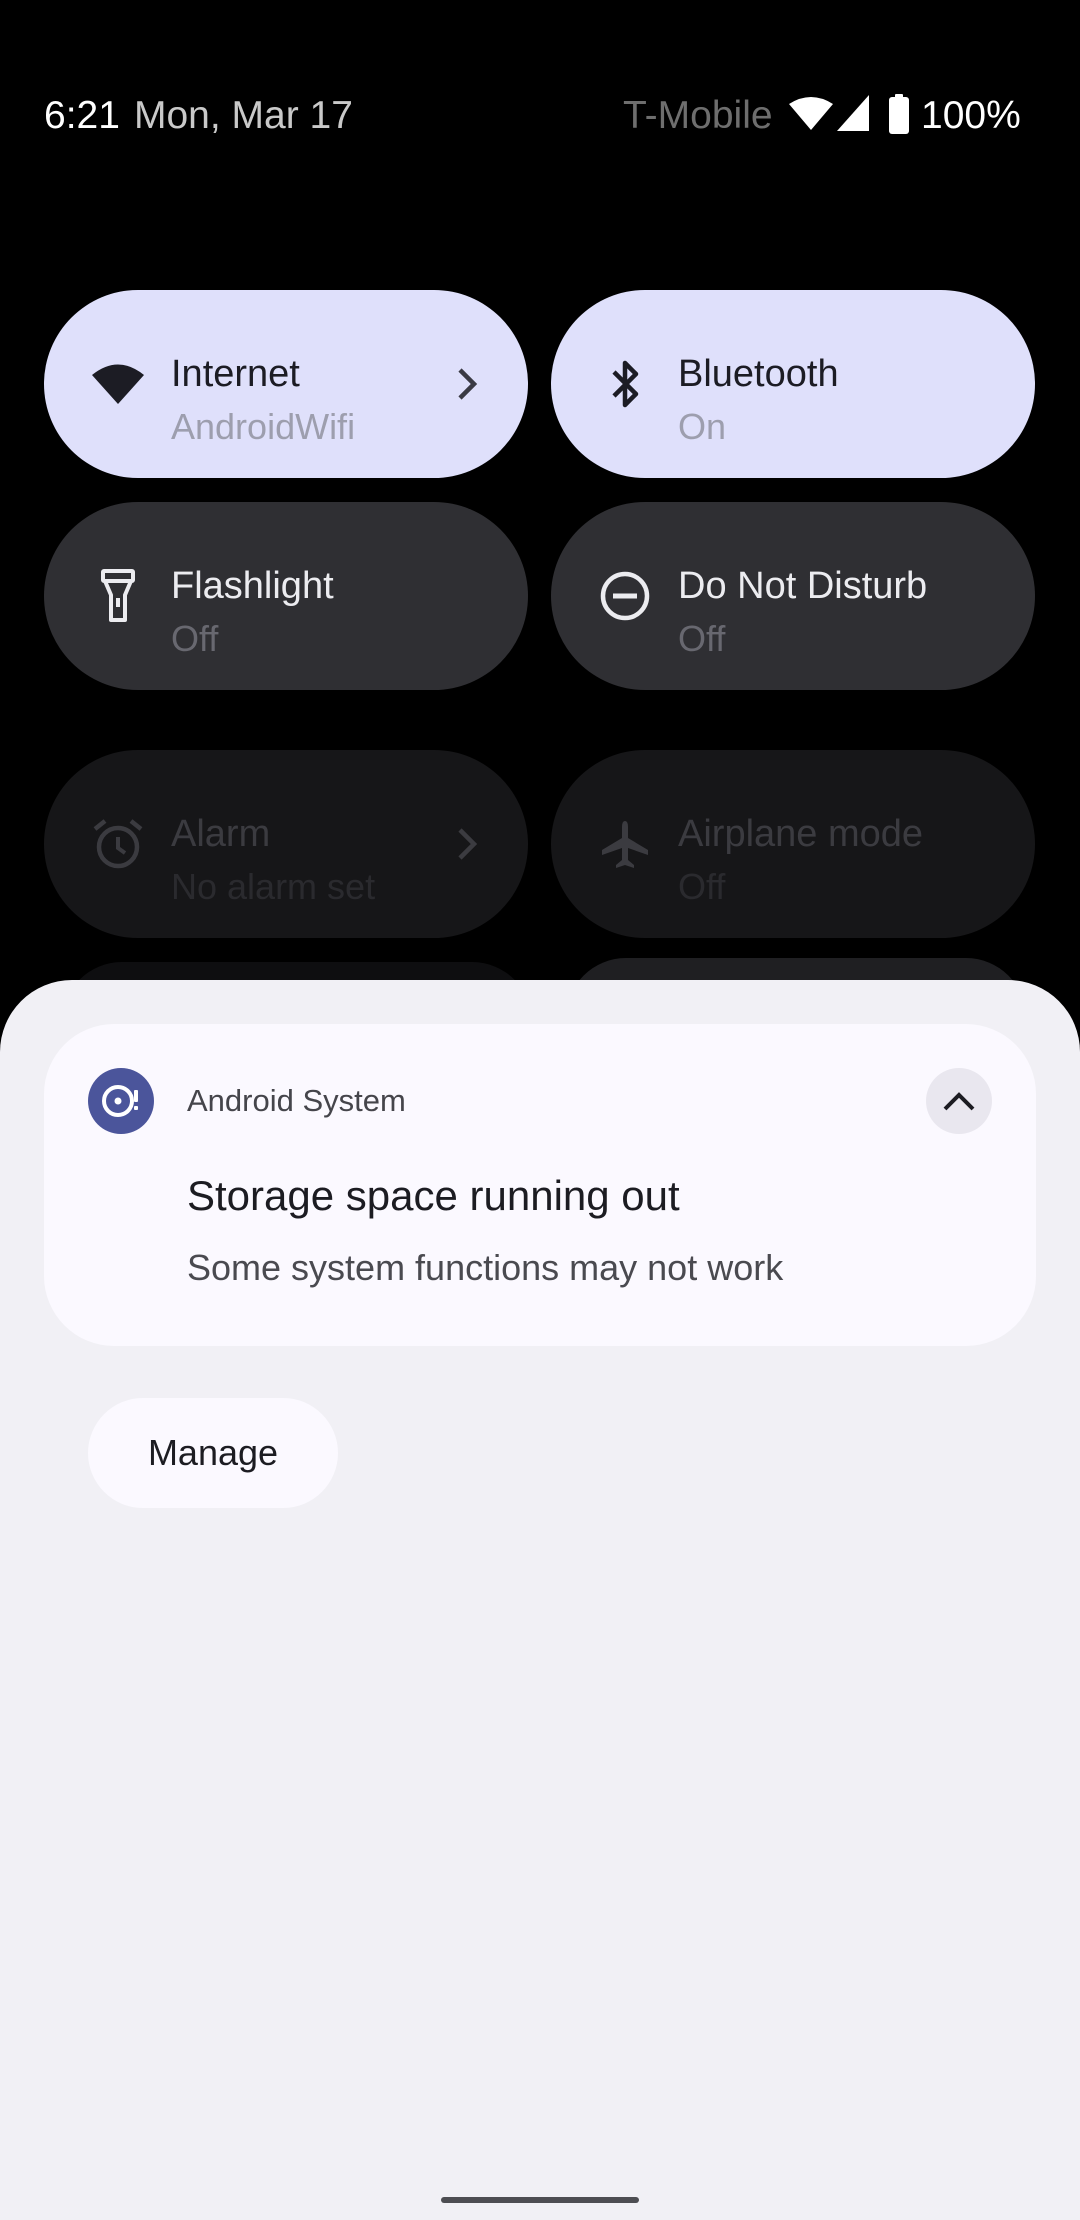 The width and height of the screenshot is (1080, 2220). I want to click on tile-do-not-disturb: Do Not Disturb Off, so click(793, 596).